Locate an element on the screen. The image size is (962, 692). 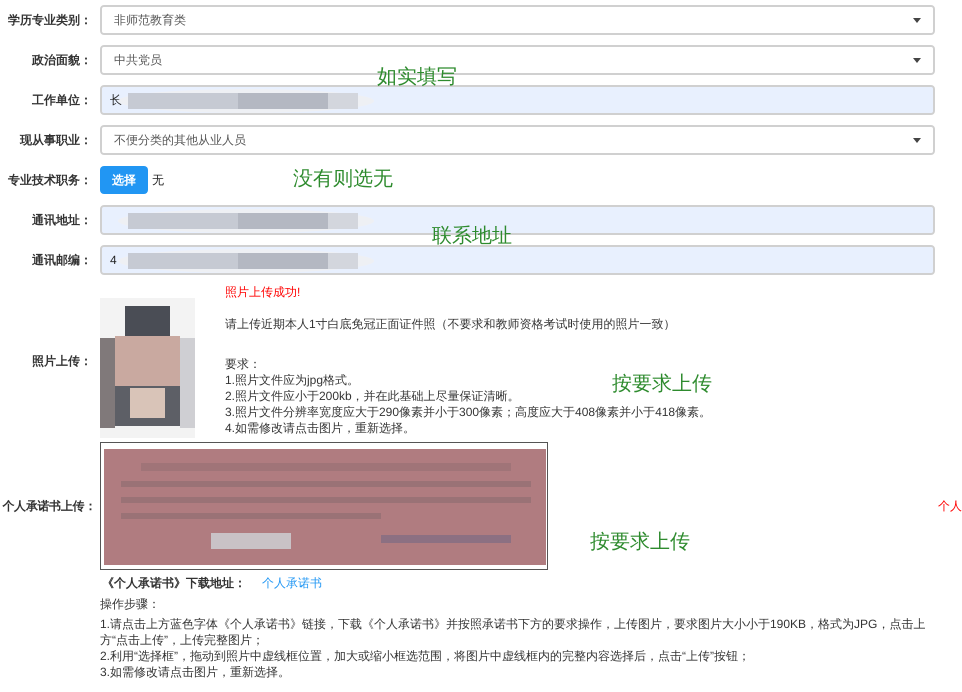
field-label: 现从事职业： is located at coordinates (55, 140).